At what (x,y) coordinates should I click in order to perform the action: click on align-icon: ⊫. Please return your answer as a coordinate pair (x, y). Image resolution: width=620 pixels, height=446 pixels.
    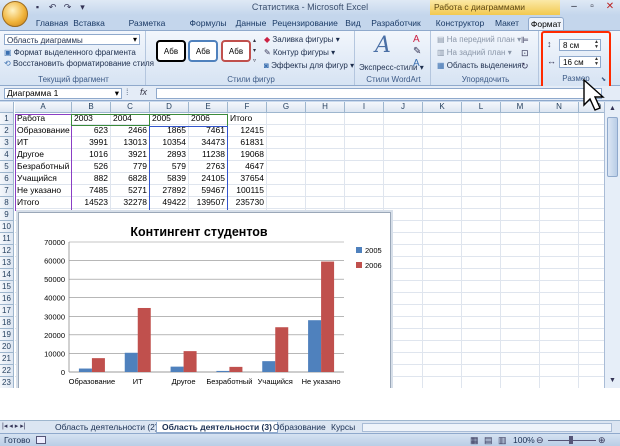
    Looking at the image, I should click on (525, 40).